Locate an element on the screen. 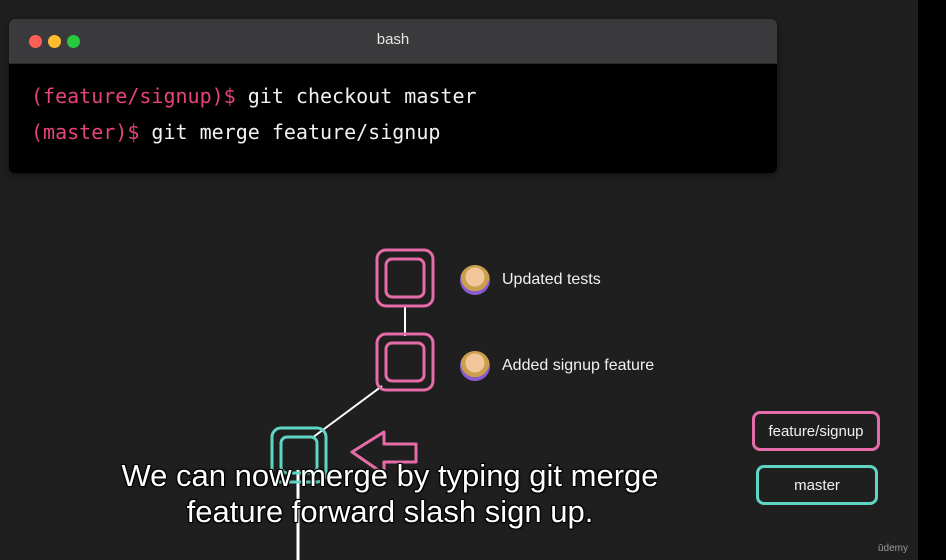 Image resolution: width=946 pixels, height=560 pixels. commit-label-added-signup: Added signup feature is located at coordinates (578, 365).